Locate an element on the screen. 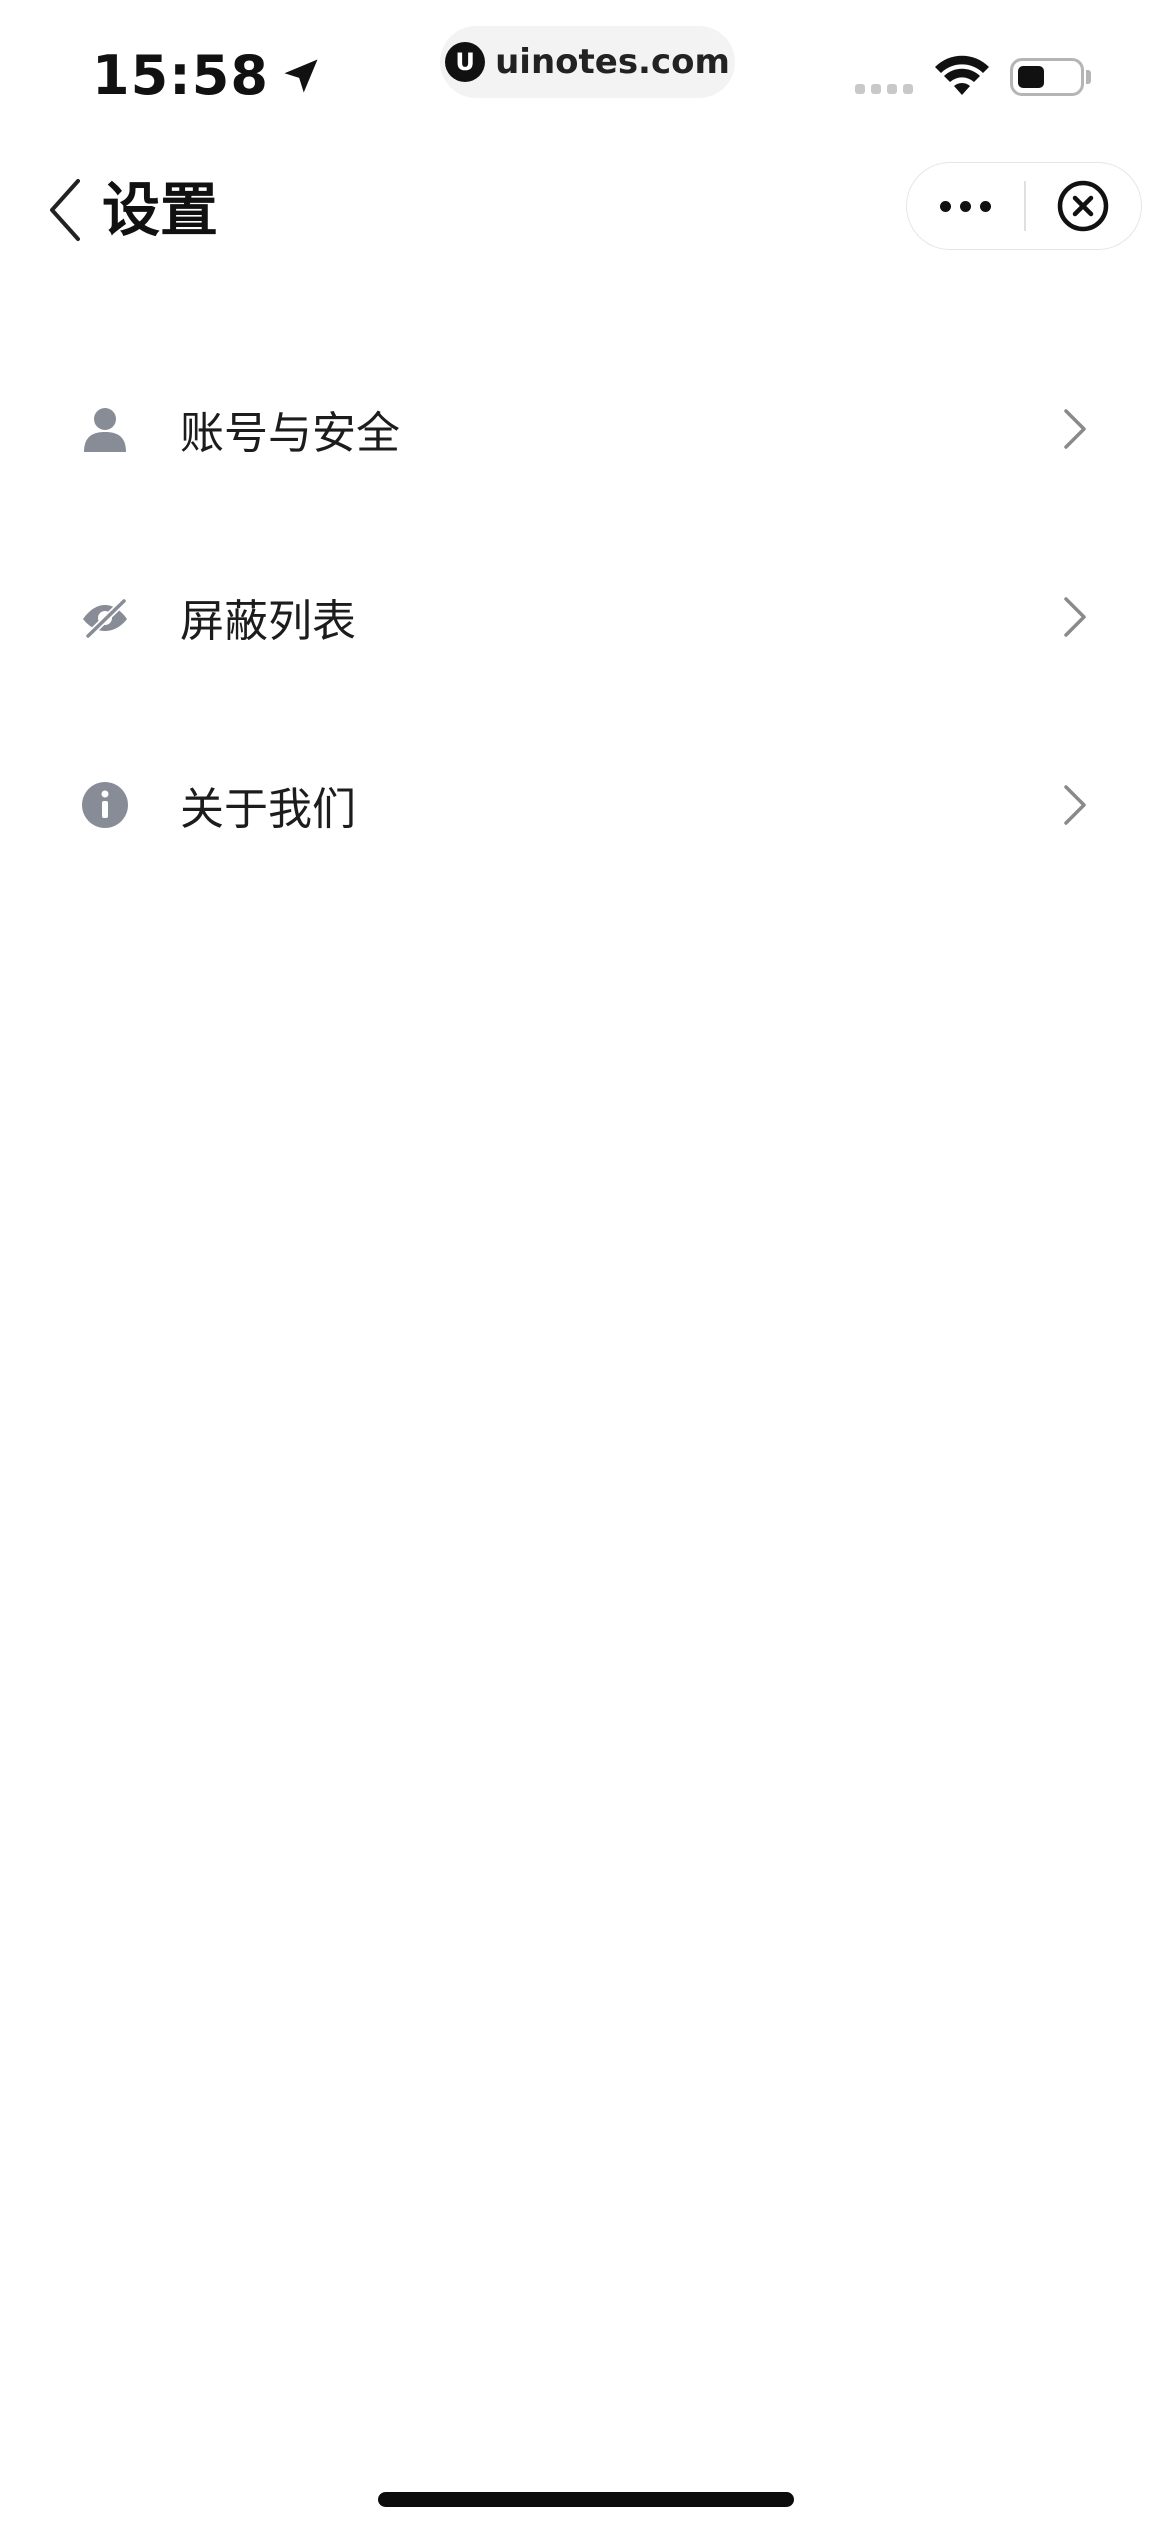 Image resolution: width=1170 pixels, height=2532 pixels. chevron-left-icon is located at coordinates (65, 210).